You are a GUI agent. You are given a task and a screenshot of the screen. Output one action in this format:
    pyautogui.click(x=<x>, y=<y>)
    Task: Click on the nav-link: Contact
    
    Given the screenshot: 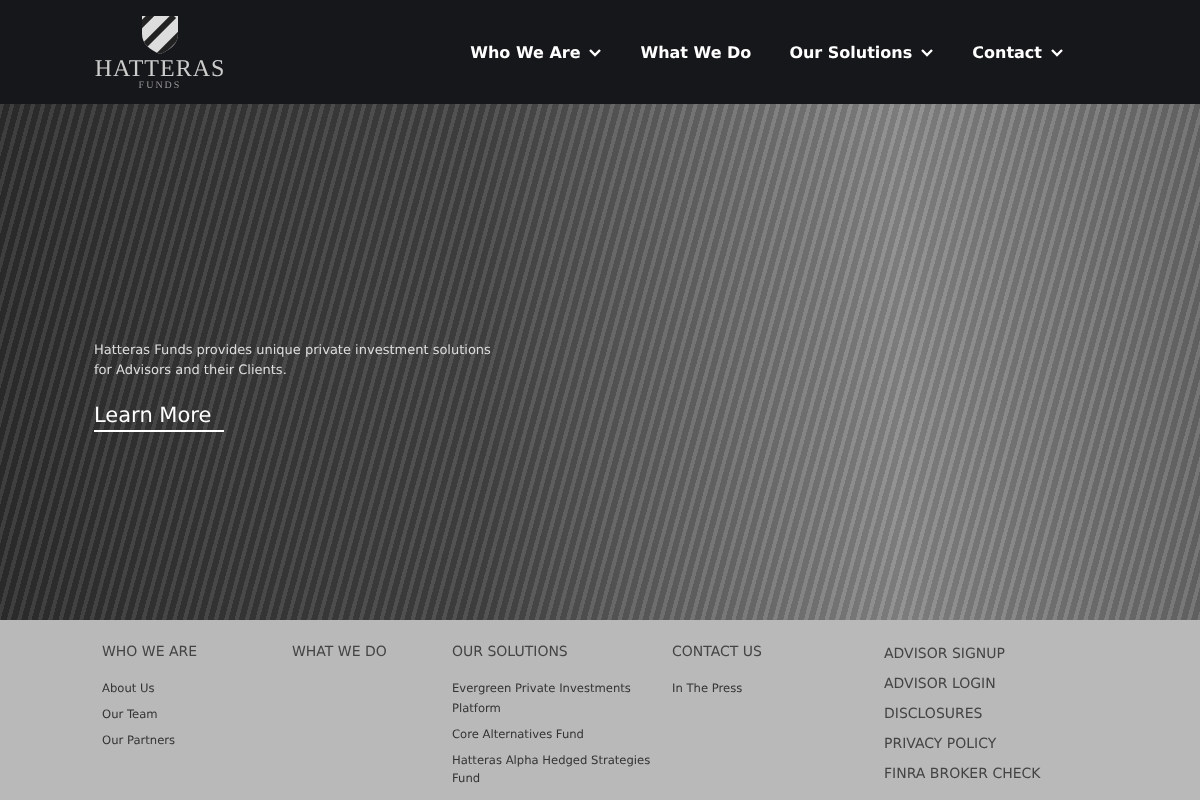 What is the action you would take?
    pyautogui.click(x=1018, y=52)
    